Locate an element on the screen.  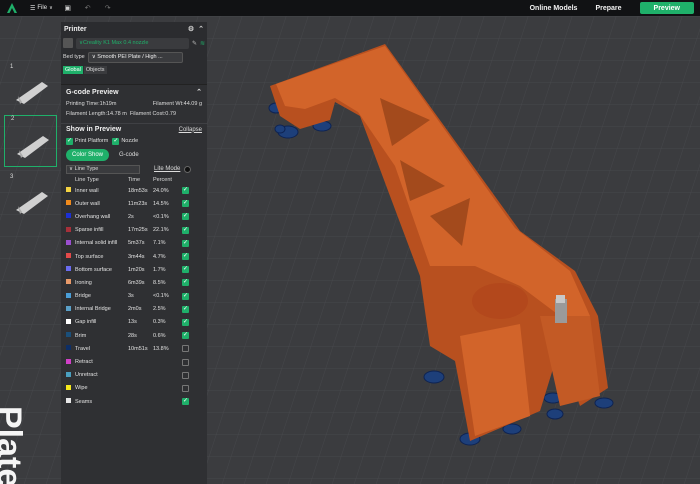
line-type-row: Outer wall 11m23s 14.5% ✓ is located at coordinates (134, 203).